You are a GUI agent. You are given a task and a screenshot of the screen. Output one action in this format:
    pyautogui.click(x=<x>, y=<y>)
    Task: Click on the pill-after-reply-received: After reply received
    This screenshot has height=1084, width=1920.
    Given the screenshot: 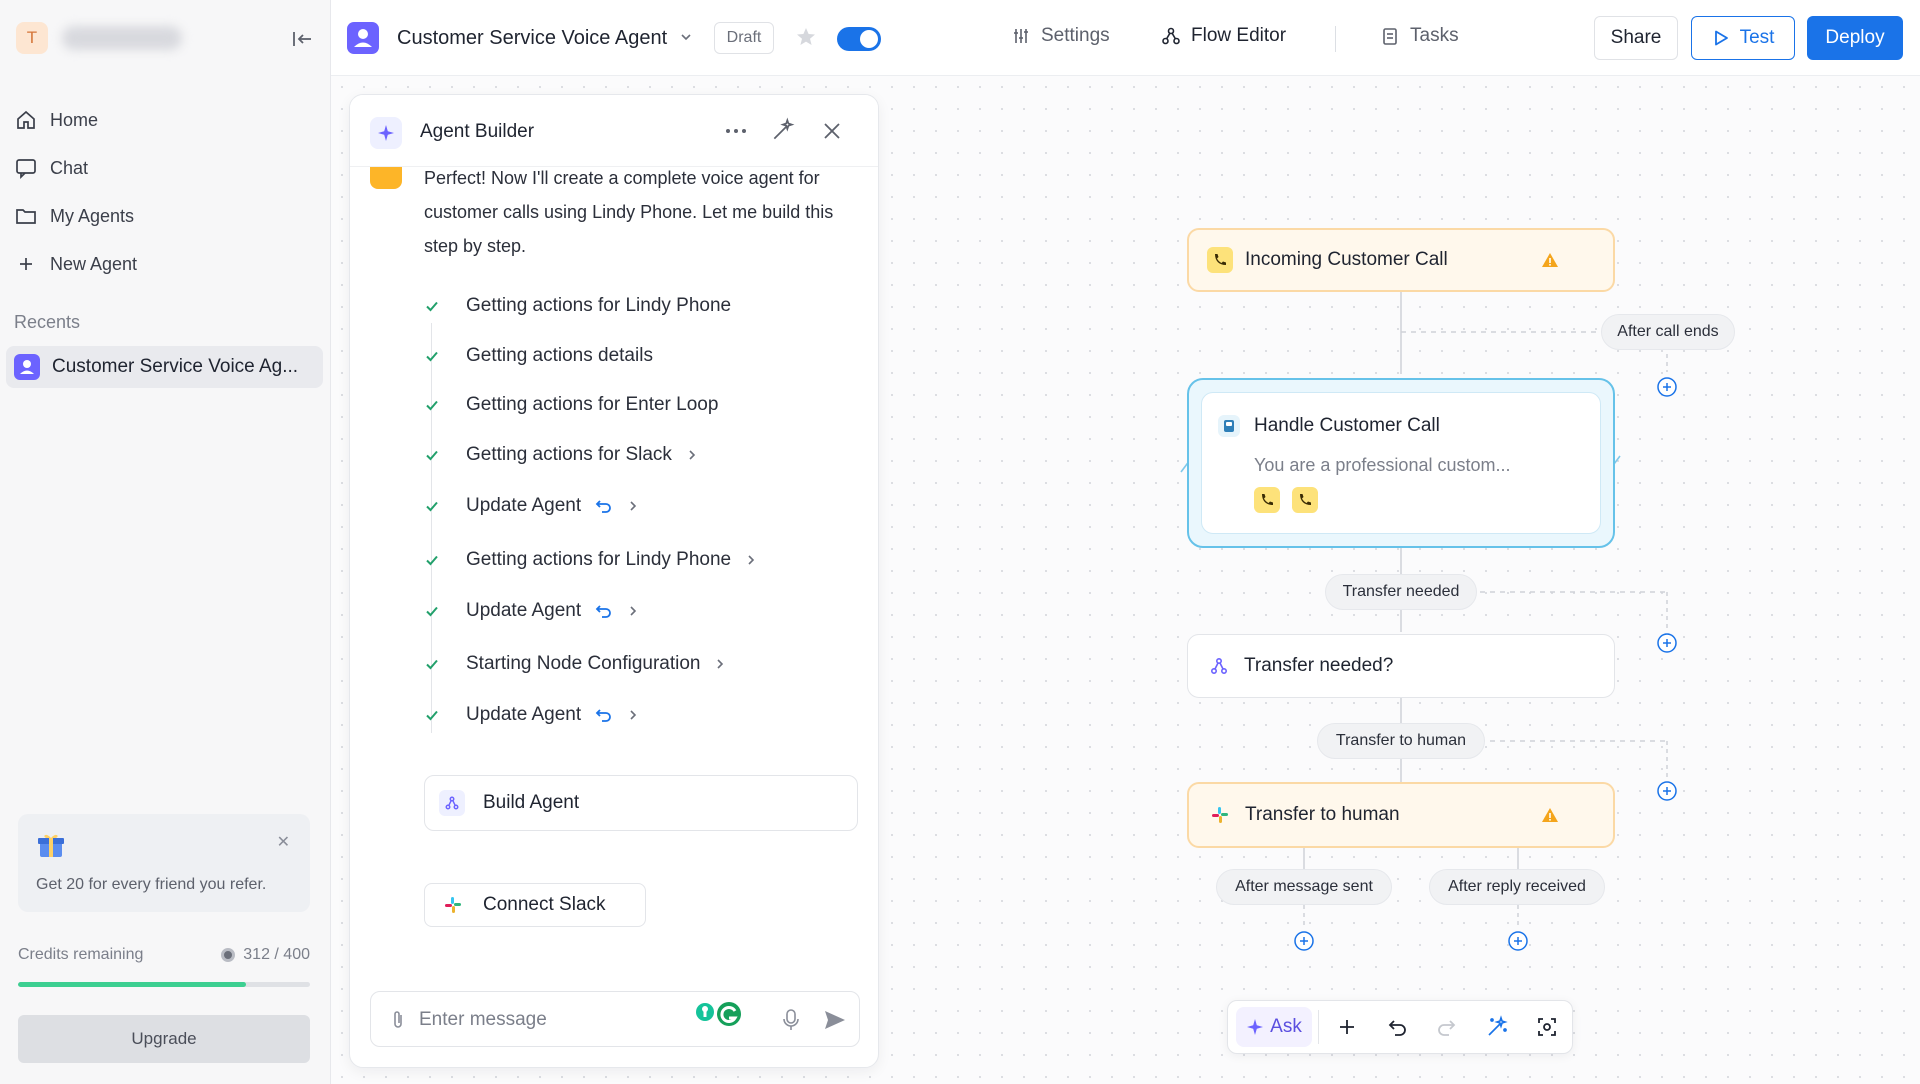 What is the action you would take?
    pyautogui.click(x=1517, y=887)
    